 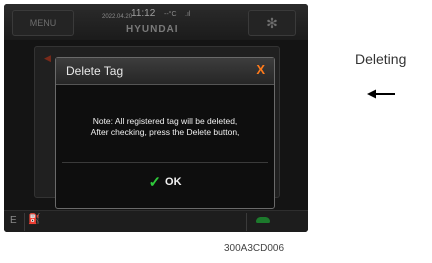 I want to click on date-display: 2022.04.20, so click(x=117, y=17).